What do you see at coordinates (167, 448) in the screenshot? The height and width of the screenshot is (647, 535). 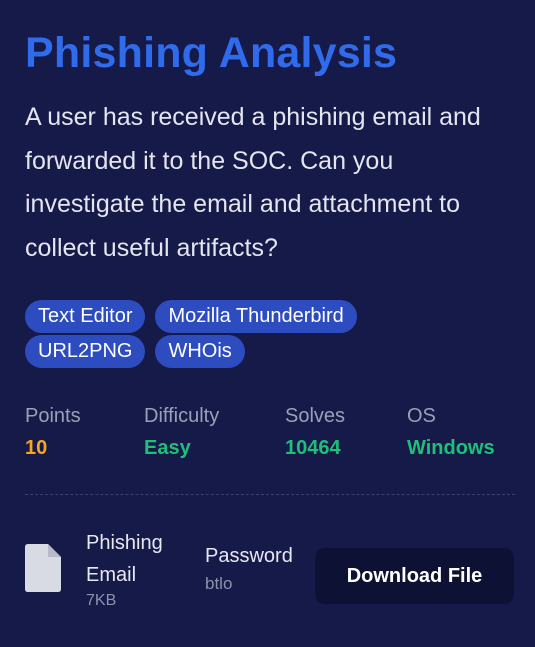 I see `stat-difficulty-value: Easy` at bounding box center [167, 448].